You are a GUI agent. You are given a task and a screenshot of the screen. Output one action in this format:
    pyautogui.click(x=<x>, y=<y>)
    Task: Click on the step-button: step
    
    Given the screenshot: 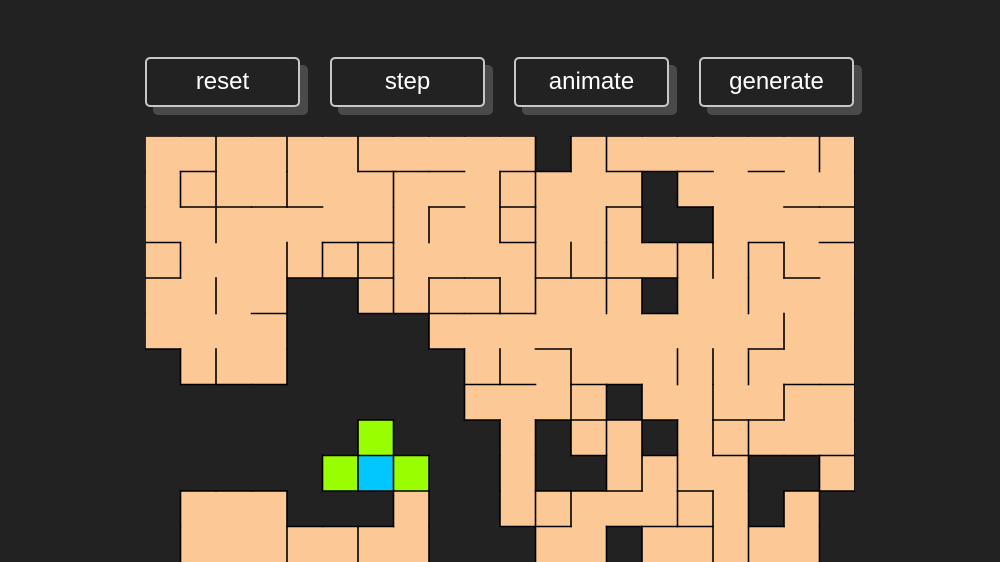 What is the action you would take?
    pyautogui.click(x=407, y=82)
    